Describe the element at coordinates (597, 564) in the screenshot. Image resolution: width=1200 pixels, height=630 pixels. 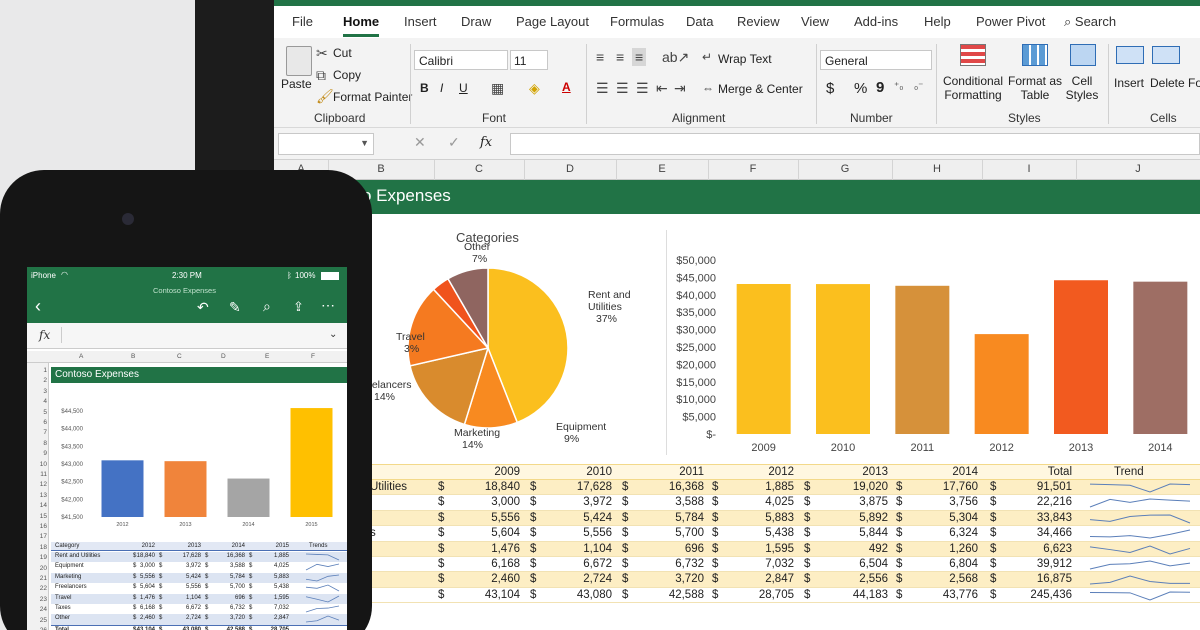
I see `table-cell: 6,672` at that location.